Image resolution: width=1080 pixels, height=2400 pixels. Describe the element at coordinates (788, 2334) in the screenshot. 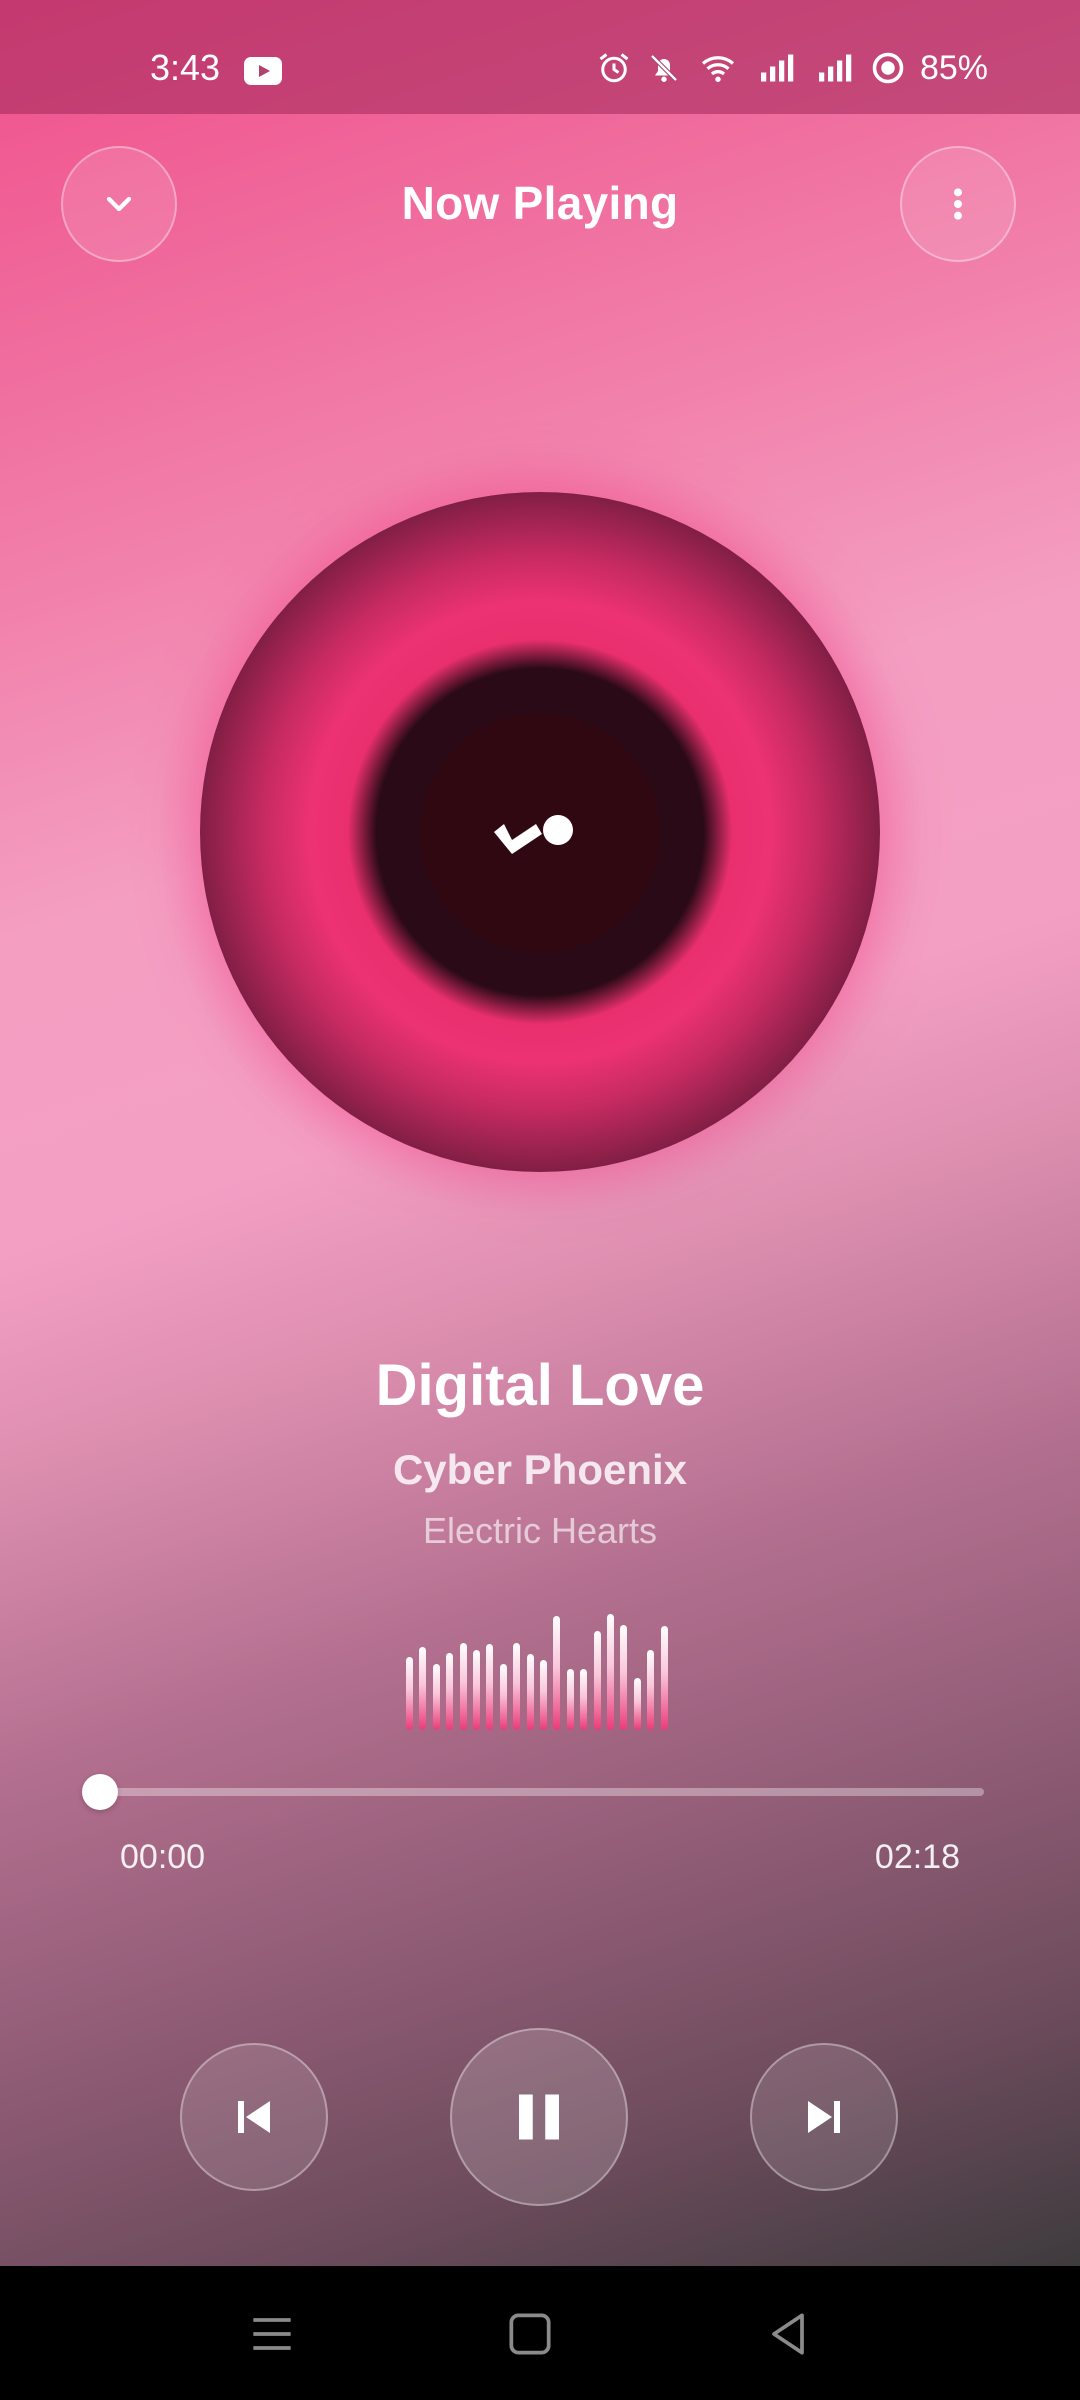

I see `back-icon` at that location.